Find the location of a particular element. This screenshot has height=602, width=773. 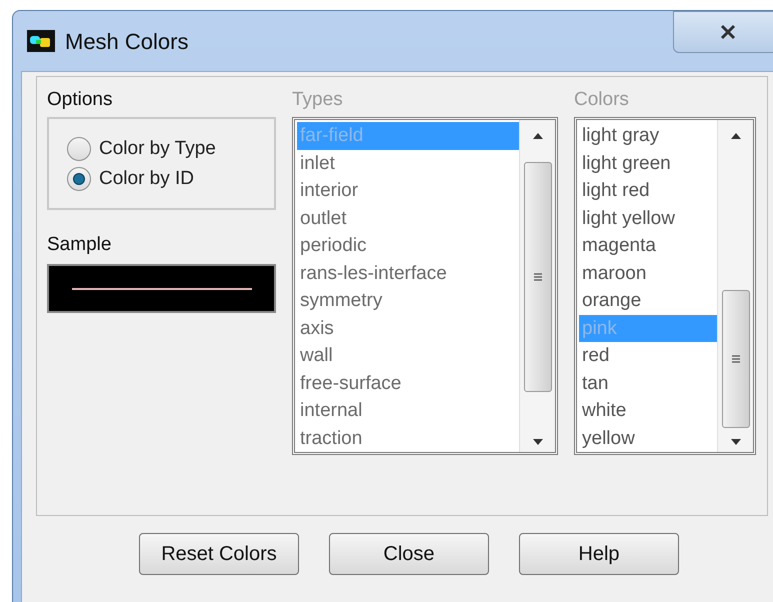

line-sample-icon is located at coordinates (162, 289).